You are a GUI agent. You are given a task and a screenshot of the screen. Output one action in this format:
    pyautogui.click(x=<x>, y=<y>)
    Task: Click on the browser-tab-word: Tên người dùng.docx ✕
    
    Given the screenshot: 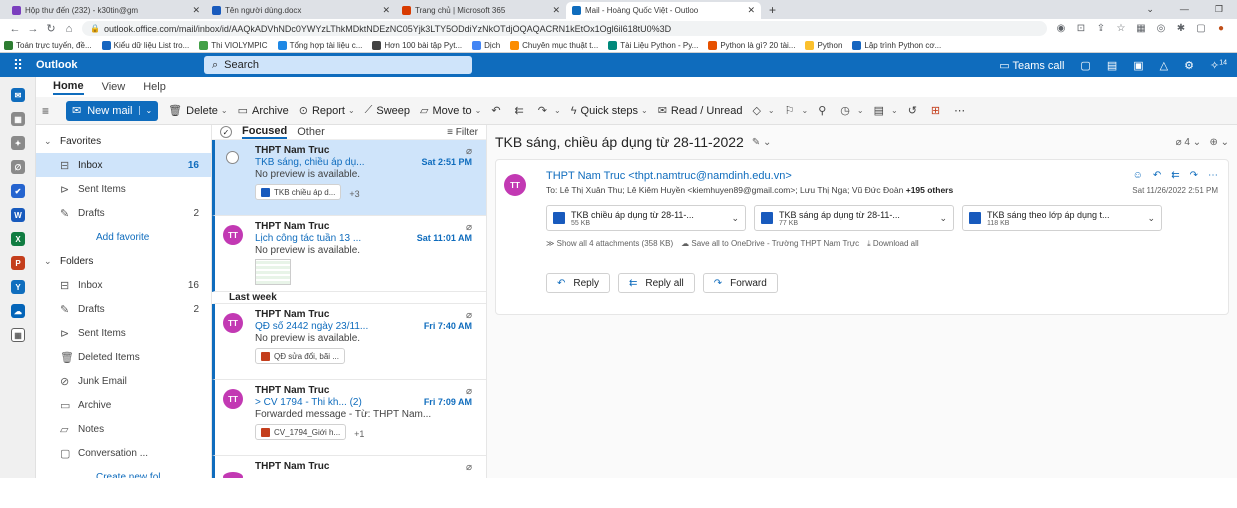 What is the action you would take?
    pyautogui.click(x=301, y=10)
    